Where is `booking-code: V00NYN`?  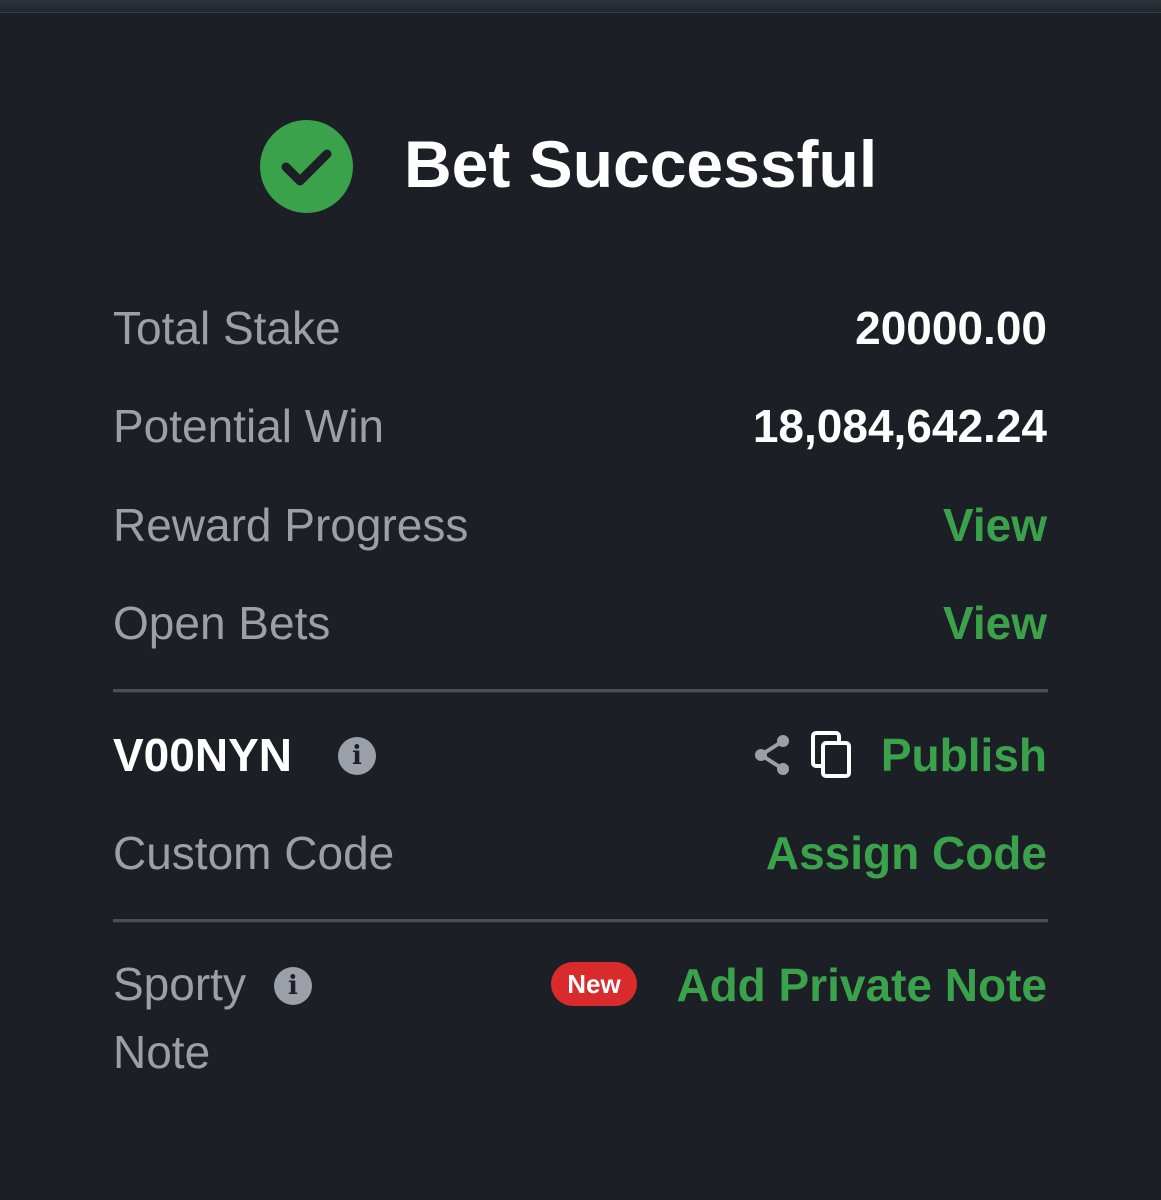
booking-code: V00NYN is located at coordinates (202, 755).